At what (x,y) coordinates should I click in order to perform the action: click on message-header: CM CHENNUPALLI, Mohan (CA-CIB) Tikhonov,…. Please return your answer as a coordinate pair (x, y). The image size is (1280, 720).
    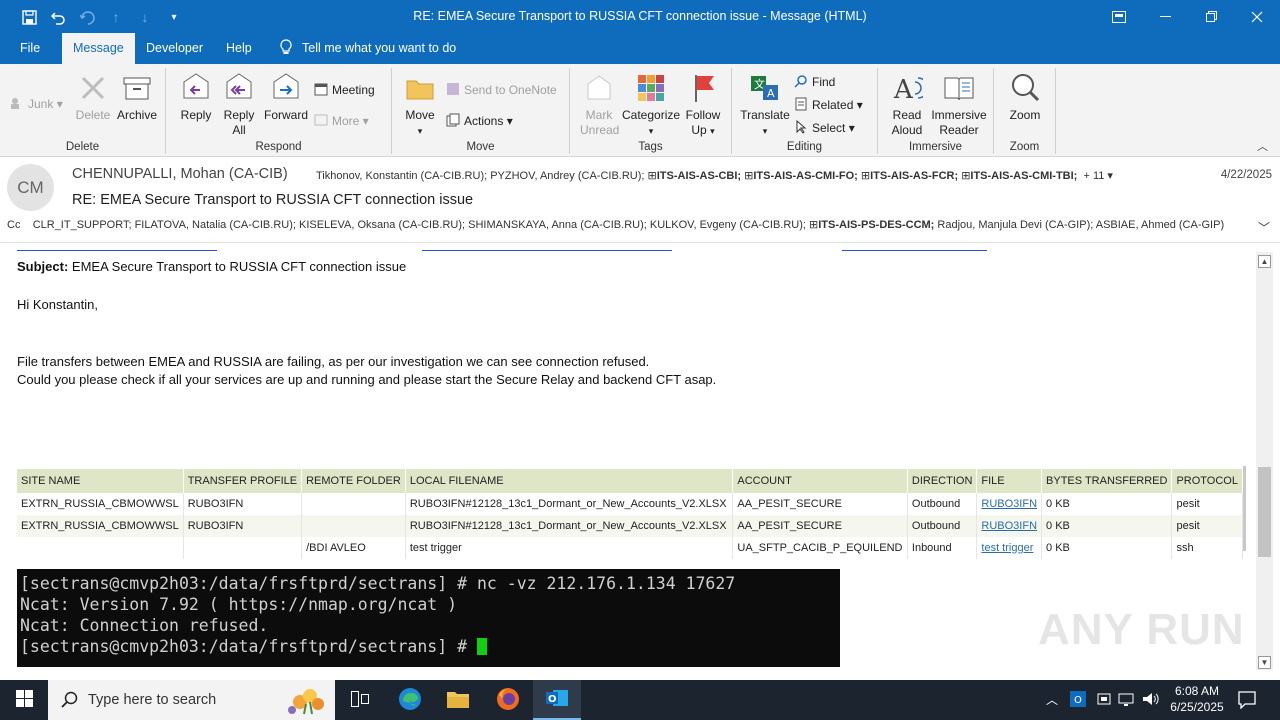
    Looking at the image, I should click on (640, 200).